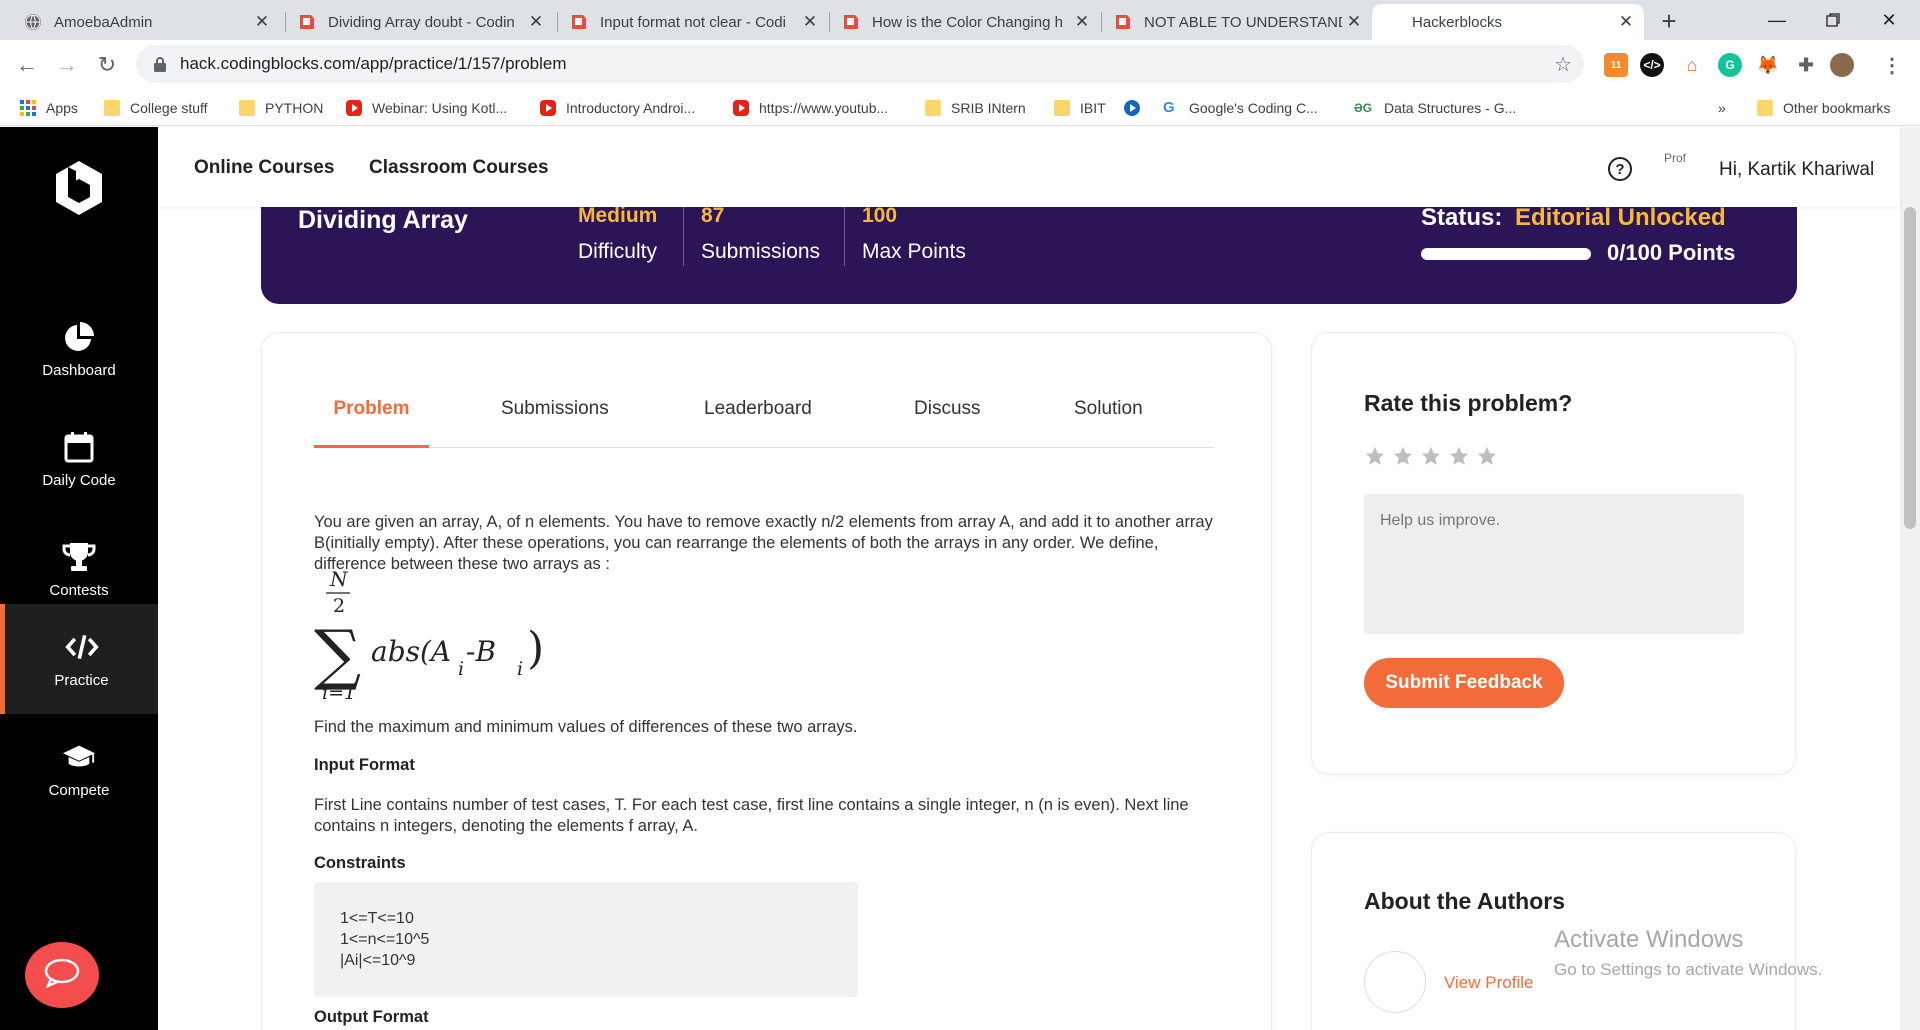 Image resolution: width=1920 pixels, height=1030 pixels. I want to click on metamask-fox-icon: 🦊, so click(1768, 65).